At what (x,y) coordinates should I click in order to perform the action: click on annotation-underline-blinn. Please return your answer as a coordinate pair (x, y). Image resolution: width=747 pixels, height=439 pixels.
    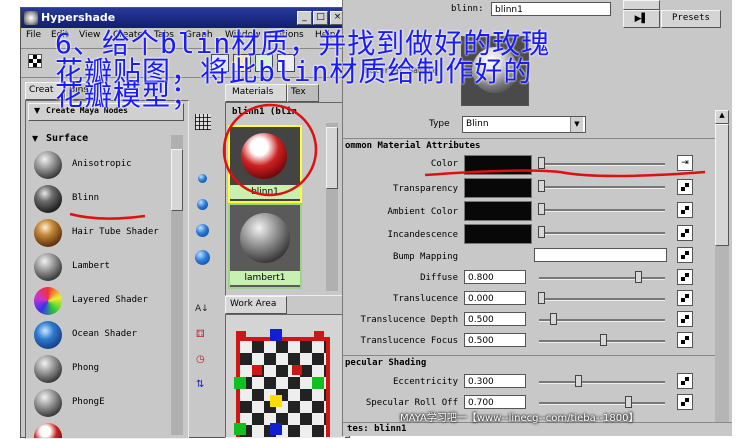
    Looking at the image, I should click on (107, 216).